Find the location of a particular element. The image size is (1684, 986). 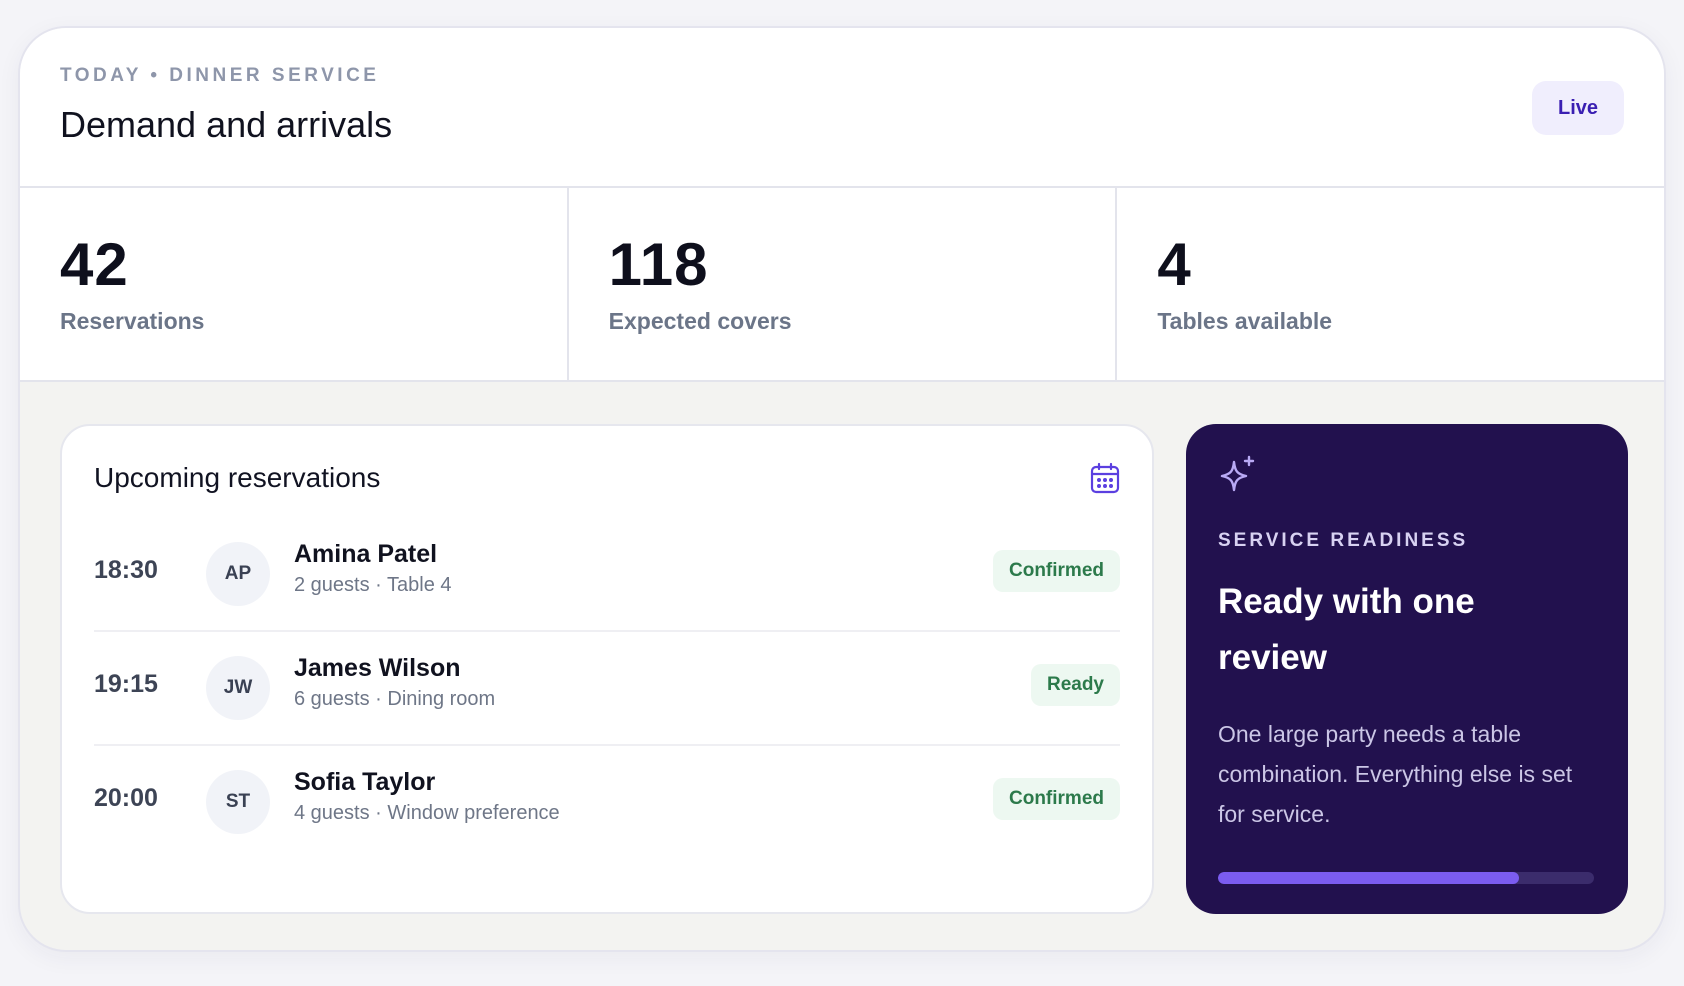

stat-value: 118 is located at coordinates (658, 264).